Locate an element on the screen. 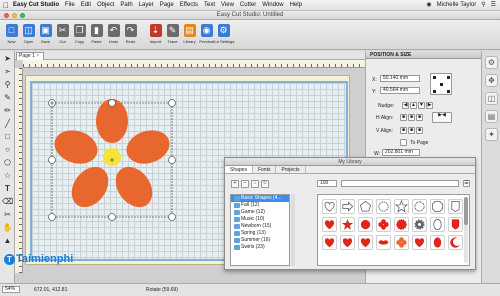  flip-horizontal-button: ▶◀ is located at coordinates (442, 117).